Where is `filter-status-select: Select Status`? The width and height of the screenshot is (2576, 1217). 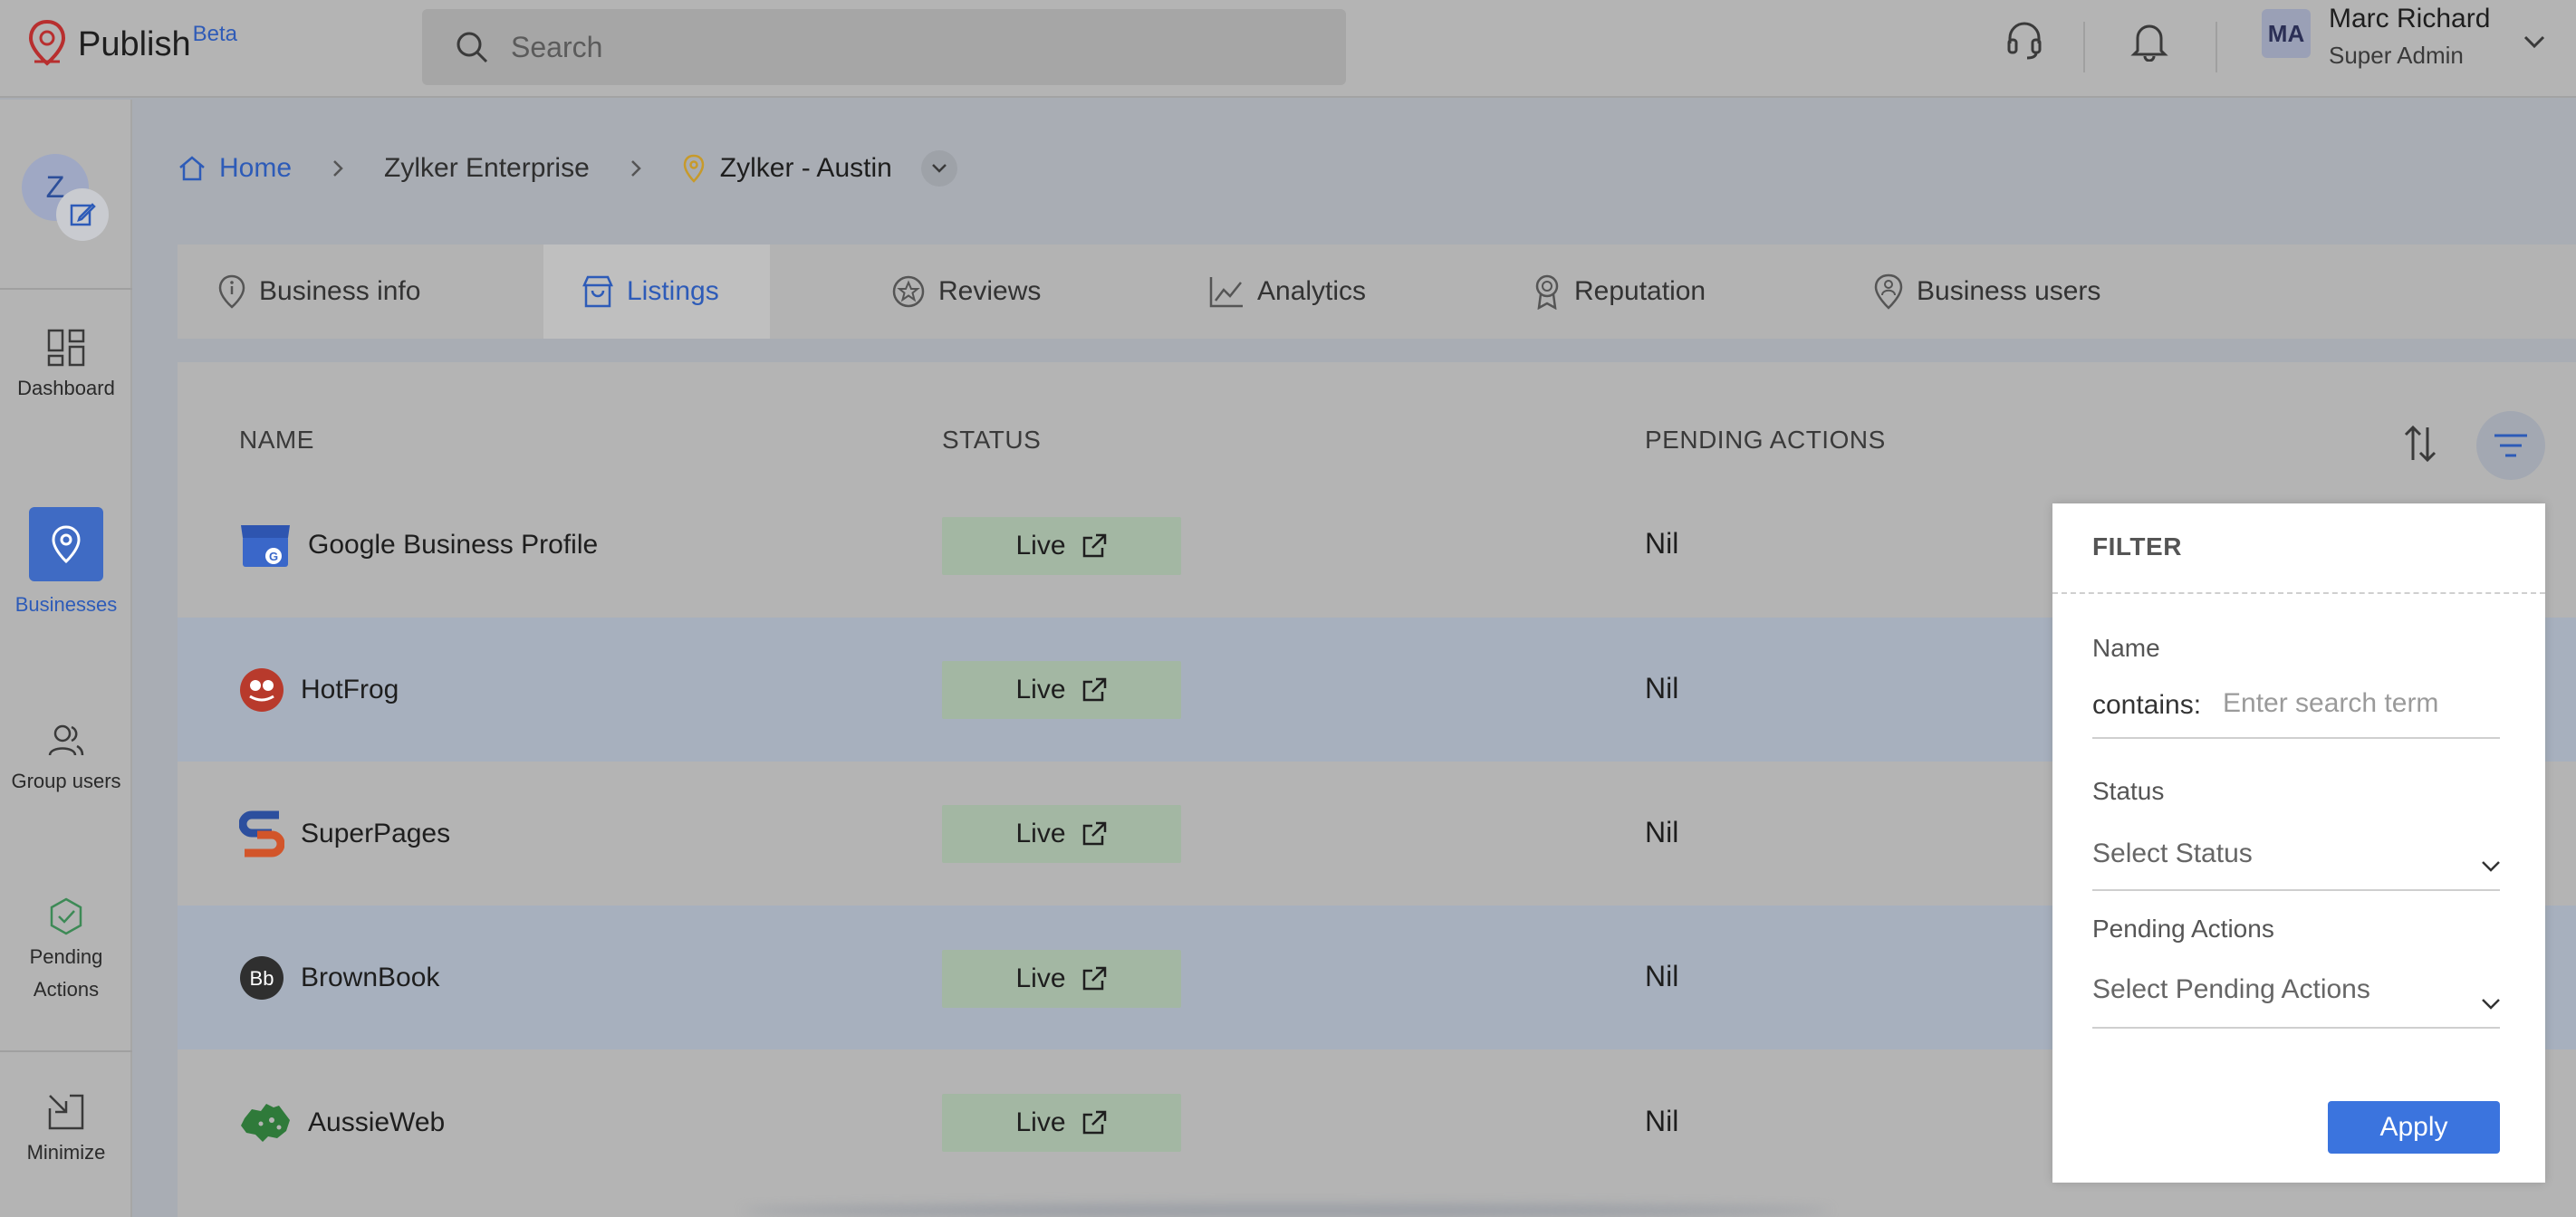
filter-status-select: Select Status is located at coordinates (2296, 865).